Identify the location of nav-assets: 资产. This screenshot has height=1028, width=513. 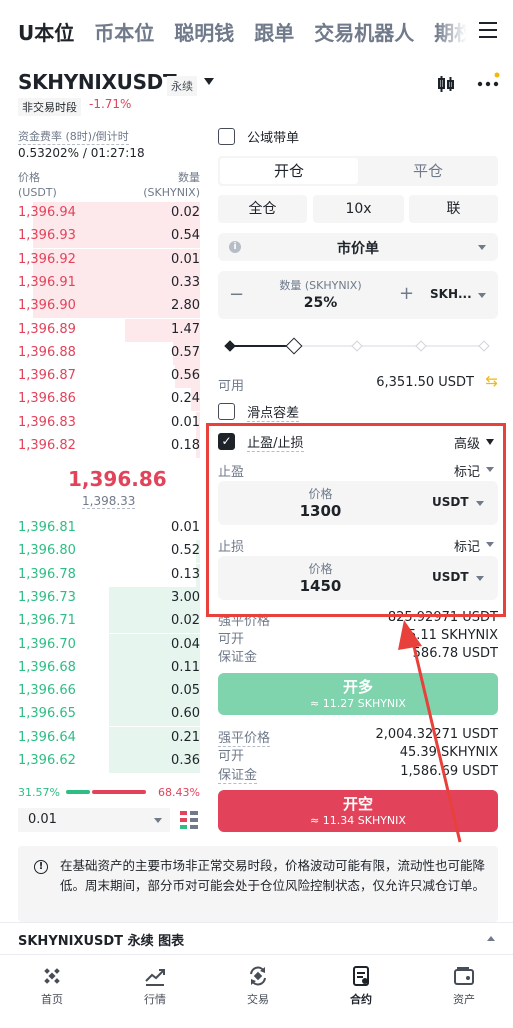
(463, 991).